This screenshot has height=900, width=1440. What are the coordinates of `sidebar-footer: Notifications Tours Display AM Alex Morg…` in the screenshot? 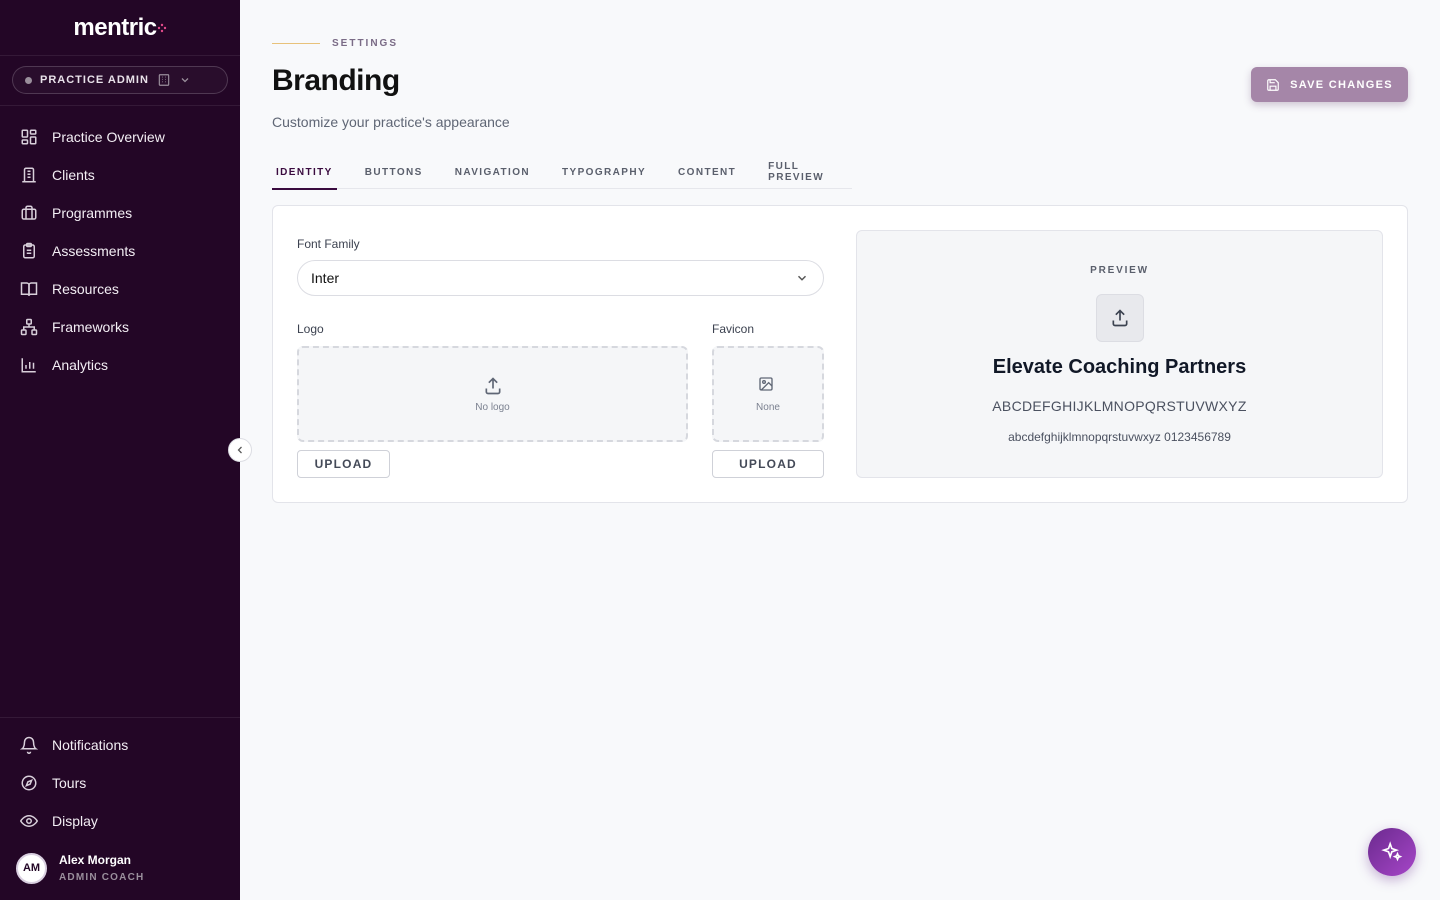 It's located at (120, 808).